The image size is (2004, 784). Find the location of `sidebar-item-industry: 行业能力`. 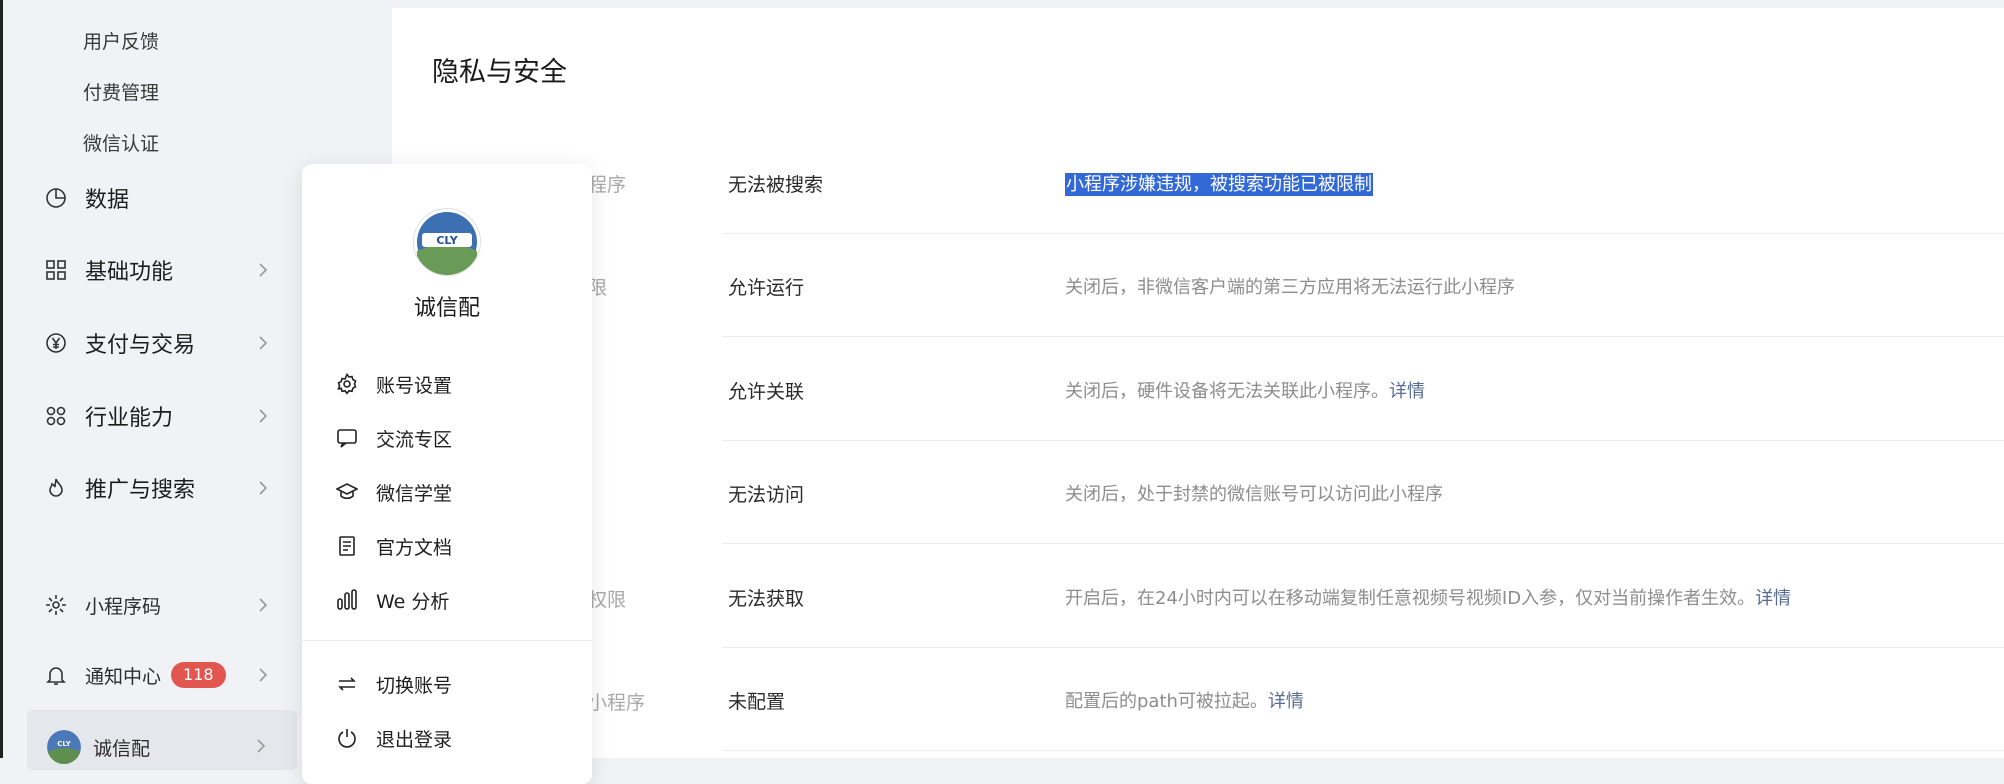

sidebar-item-industry: 行业能力 is located at coordinates (163, 416).